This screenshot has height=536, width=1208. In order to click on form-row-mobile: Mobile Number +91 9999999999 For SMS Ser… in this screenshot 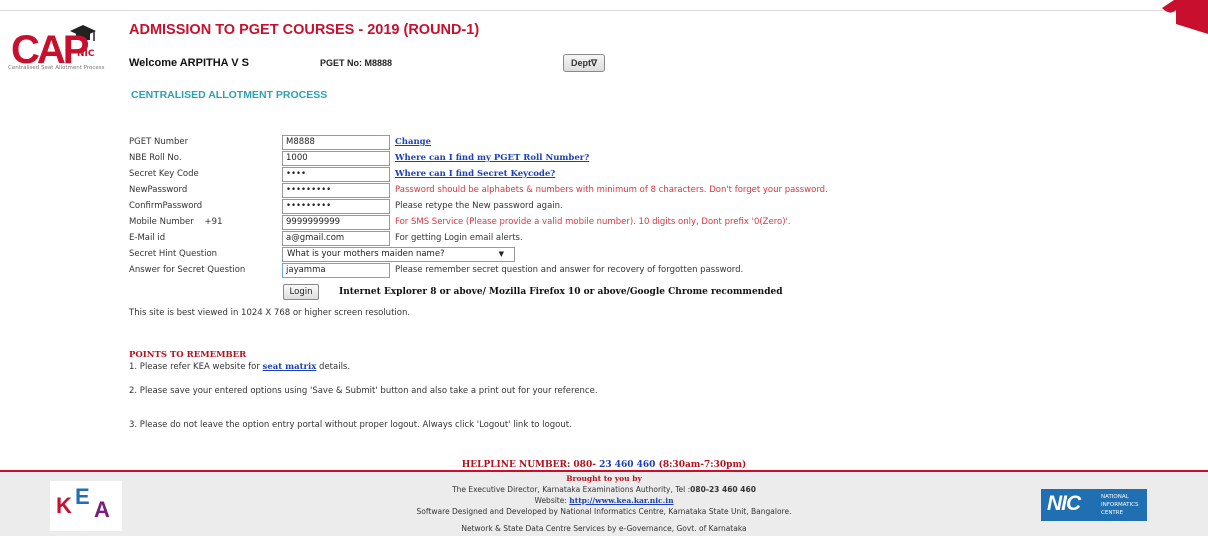, I will do `click(629, 222)`.